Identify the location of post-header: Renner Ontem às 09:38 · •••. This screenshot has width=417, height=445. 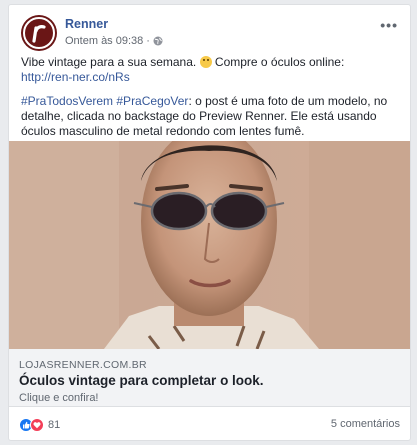
(209, 33).